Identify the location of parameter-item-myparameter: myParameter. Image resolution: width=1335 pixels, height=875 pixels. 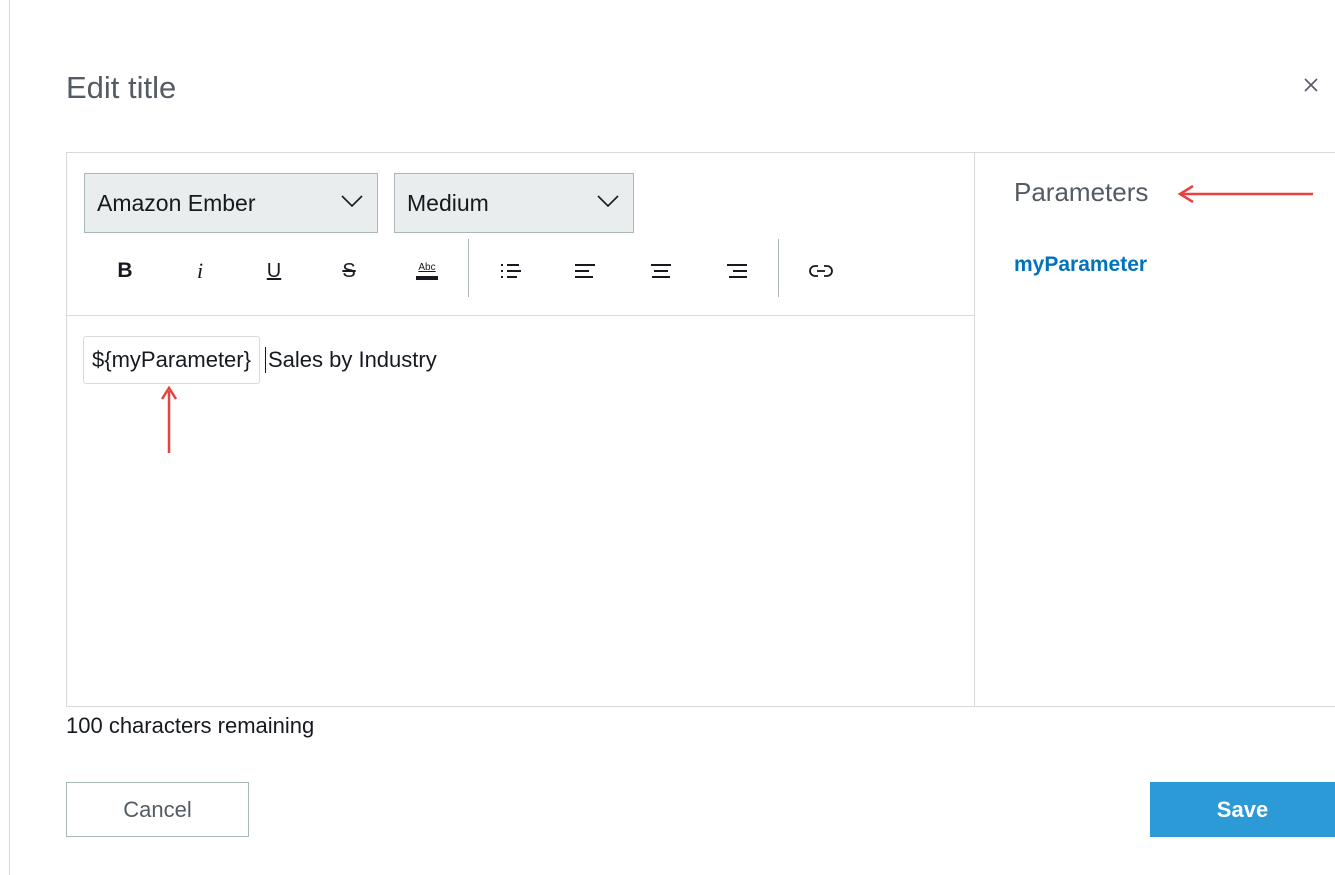
(1080, 265).